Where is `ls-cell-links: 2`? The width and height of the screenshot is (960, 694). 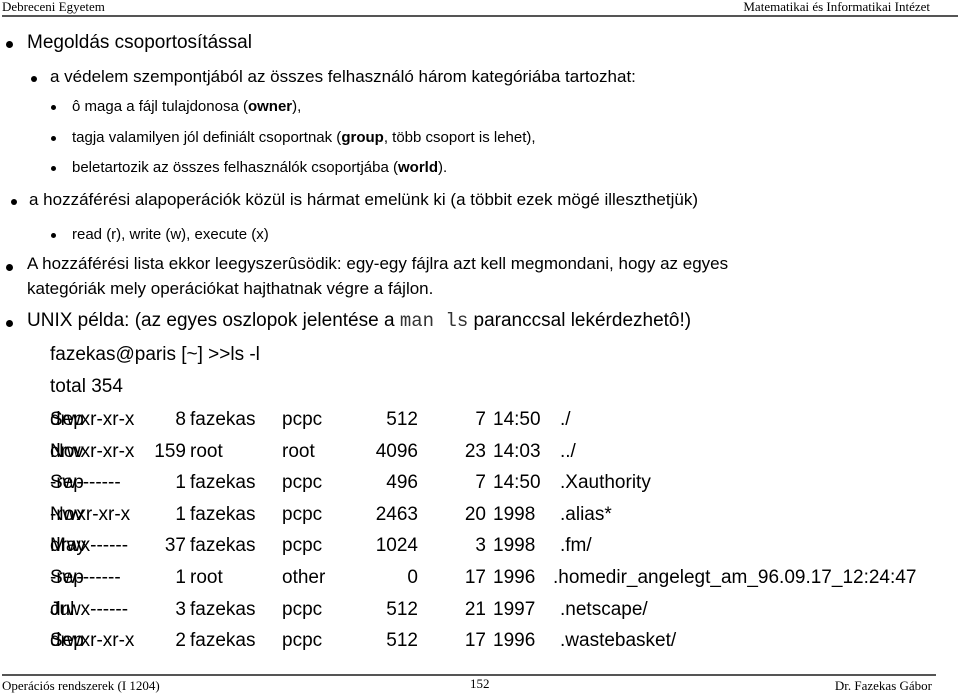 ls-cell-links: 2 is located at coordinates (180, 641).